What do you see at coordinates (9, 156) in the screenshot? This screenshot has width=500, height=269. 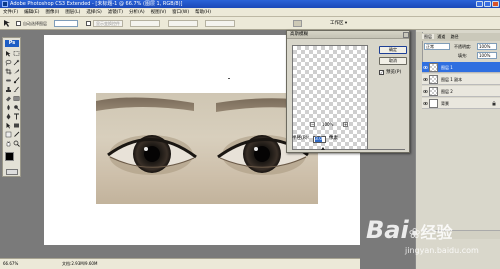 I see `foreground-color-swatch` at bounding box center [9, 156].